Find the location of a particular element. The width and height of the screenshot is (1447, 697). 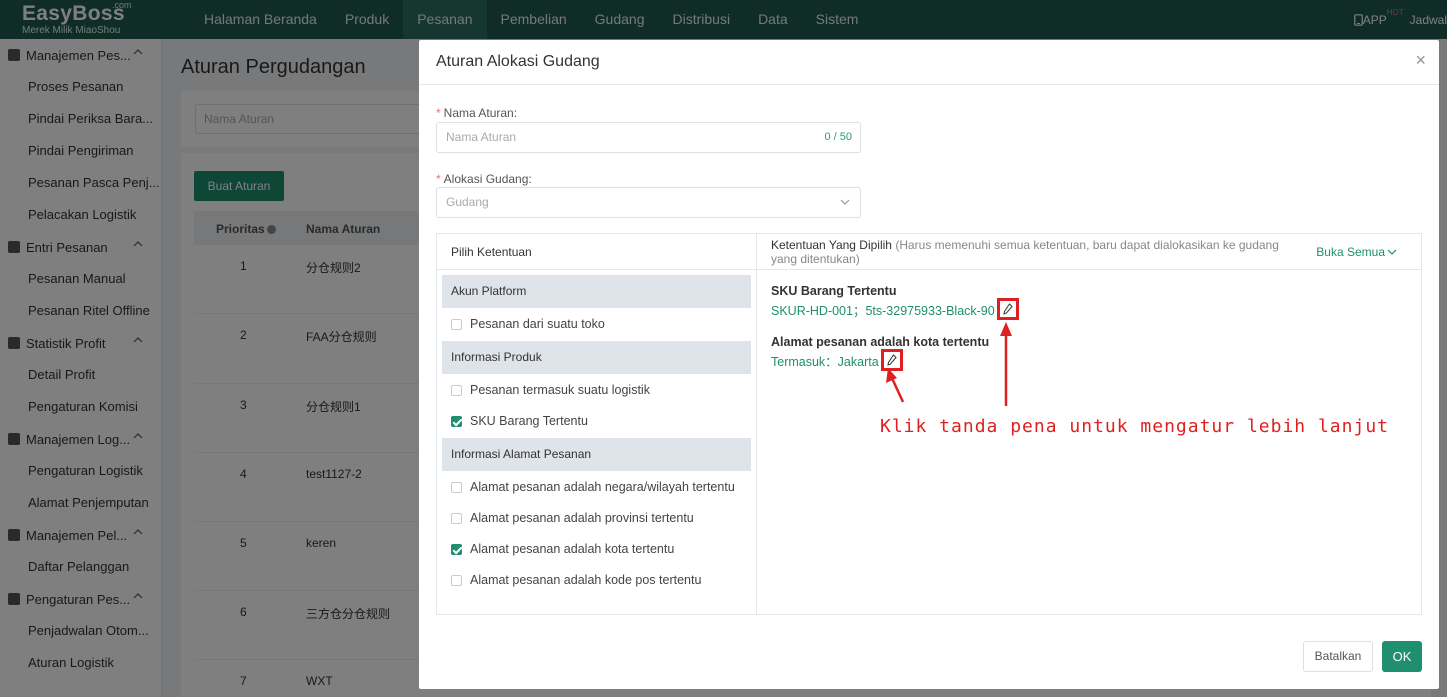

char-counter: 0 / 50 is located at coordinates (838, 137).